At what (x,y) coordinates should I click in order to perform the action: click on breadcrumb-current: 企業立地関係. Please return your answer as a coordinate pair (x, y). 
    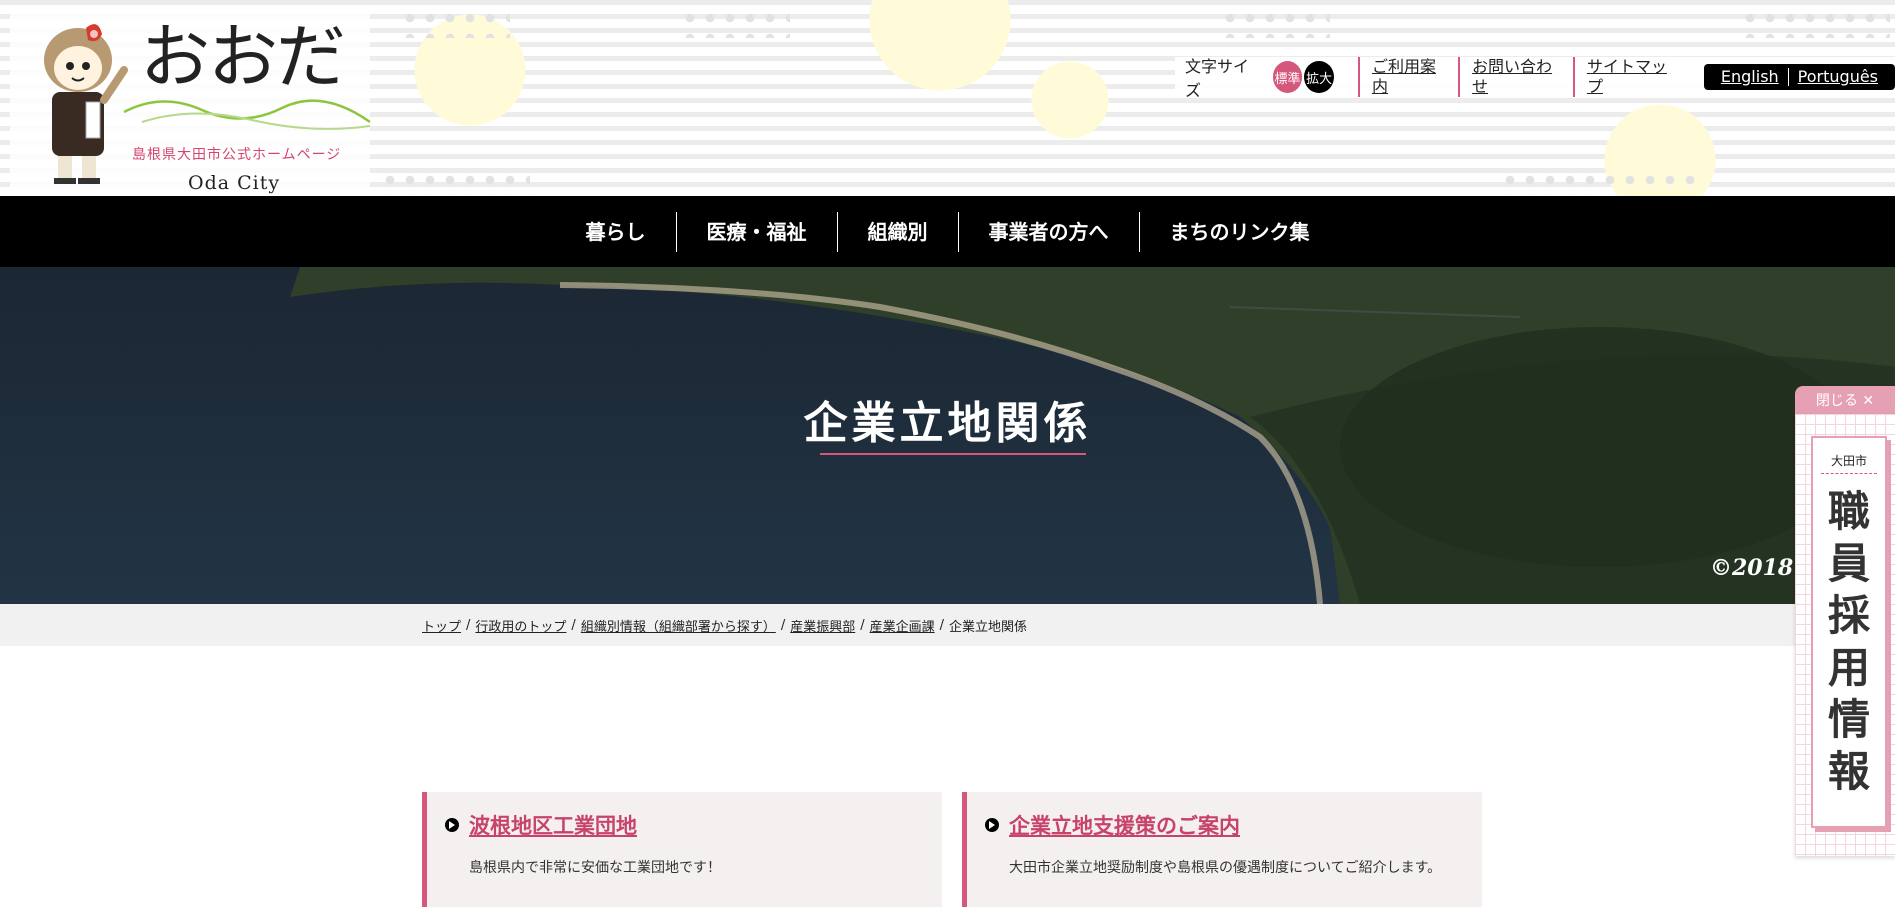
    Looking at the image, I should click on (988, 627).